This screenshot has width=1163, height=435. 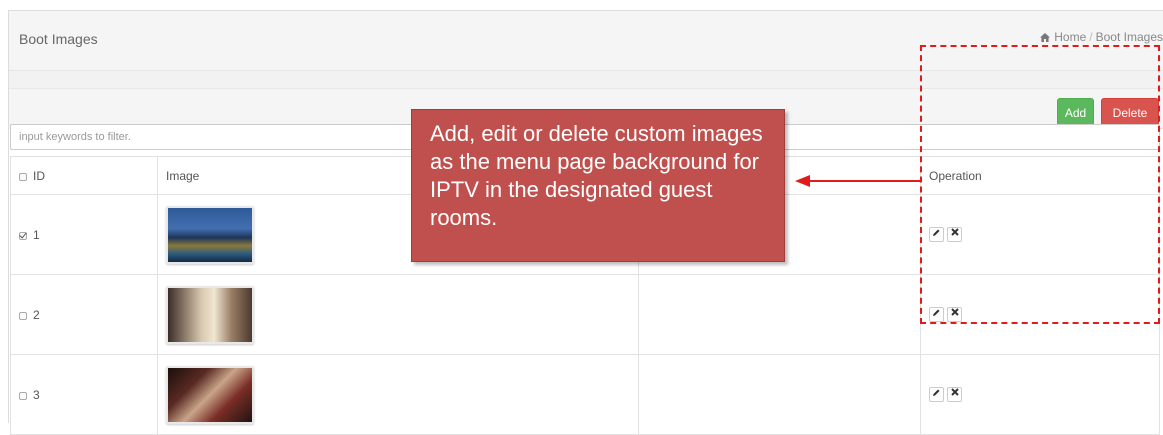 I want to click on breadcrumb-current: Boot Images, so click(x=1129, y=37).